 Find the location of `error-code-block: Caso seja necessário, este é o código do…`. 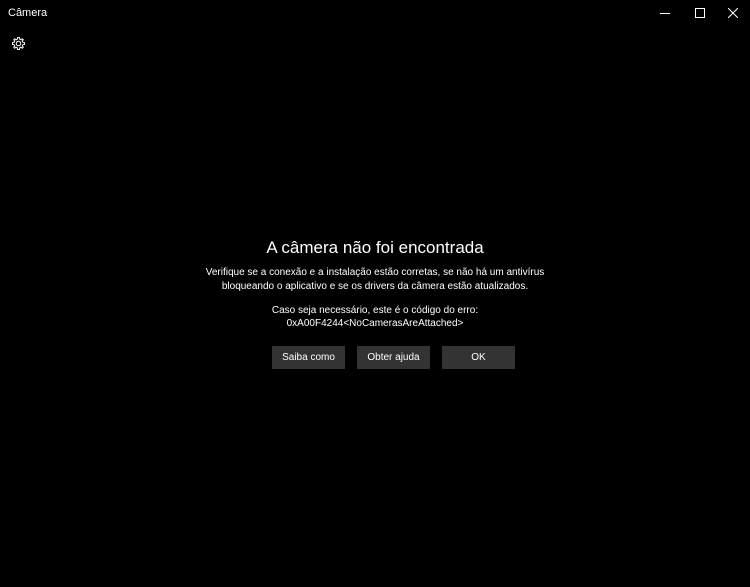

error-code-block: Caso seja necessário, este é o código do… is located at coordinates (375, 317).